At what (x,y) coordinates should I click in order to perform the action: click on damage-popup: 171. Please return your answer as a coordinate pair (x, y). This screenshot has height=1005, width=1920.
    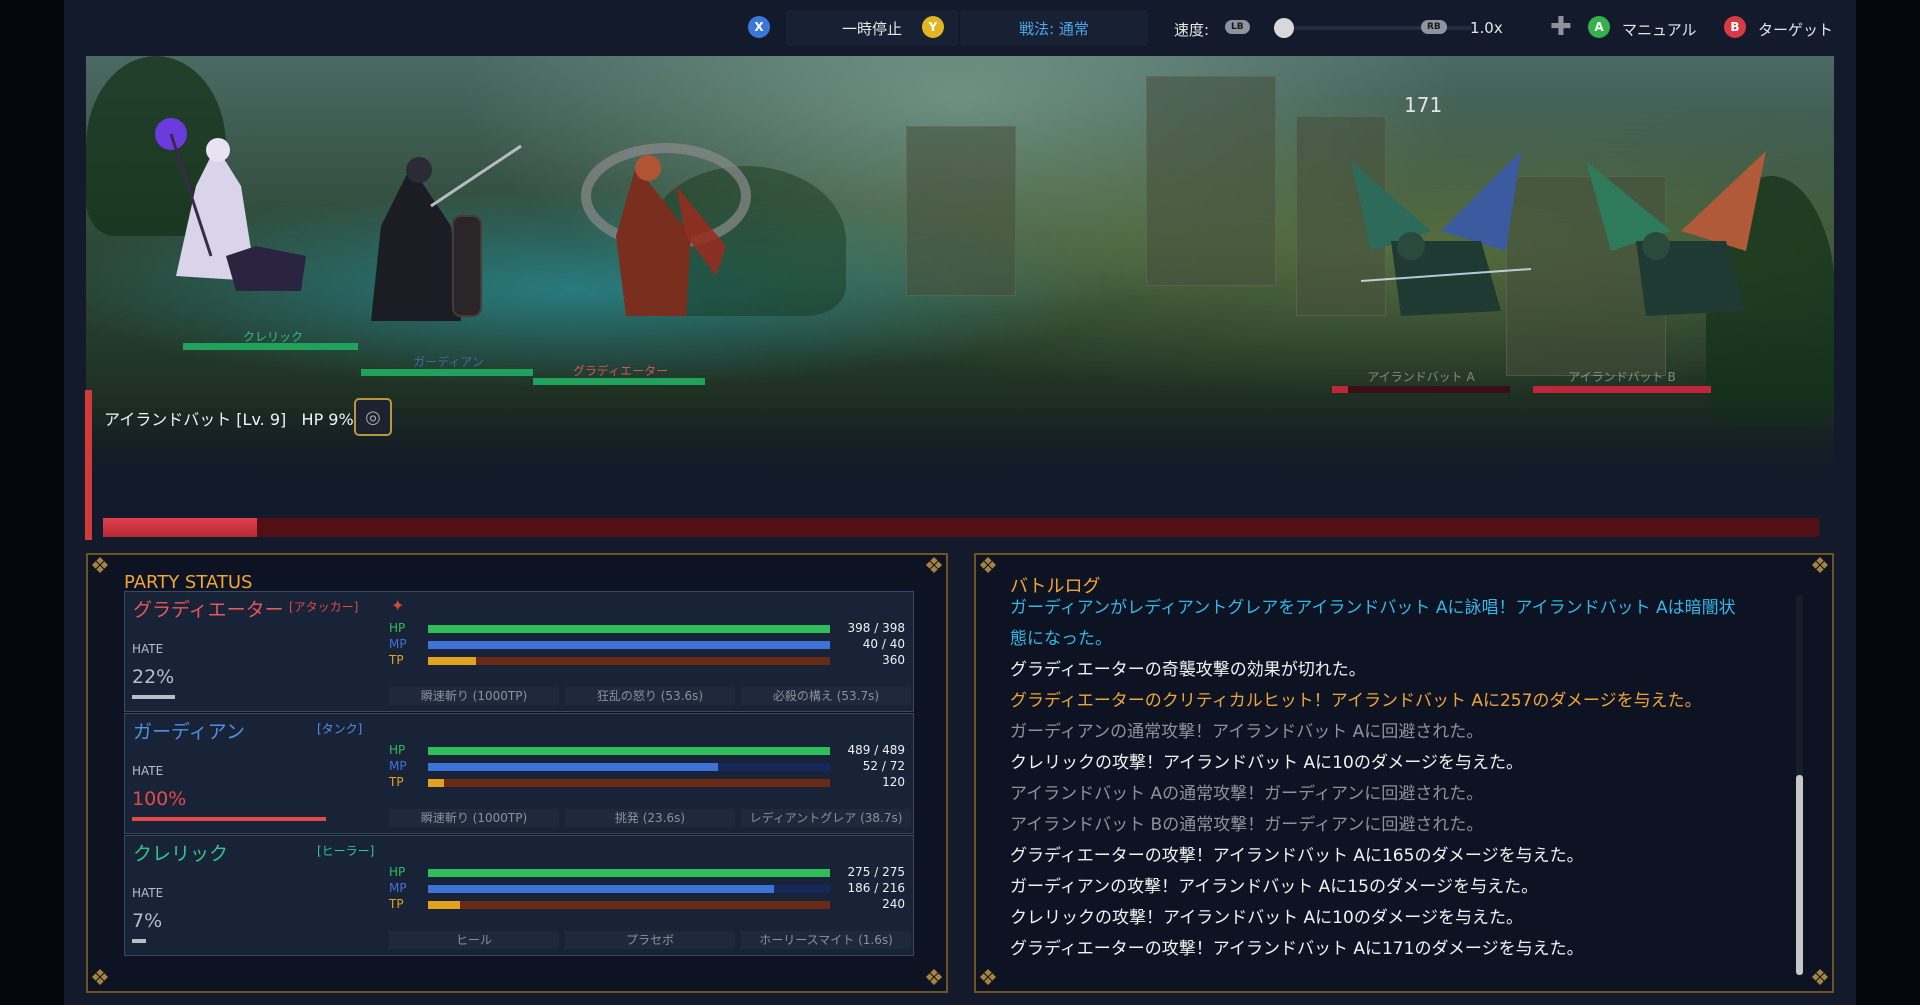
    Looking at the image, I should click on (1423, 105).